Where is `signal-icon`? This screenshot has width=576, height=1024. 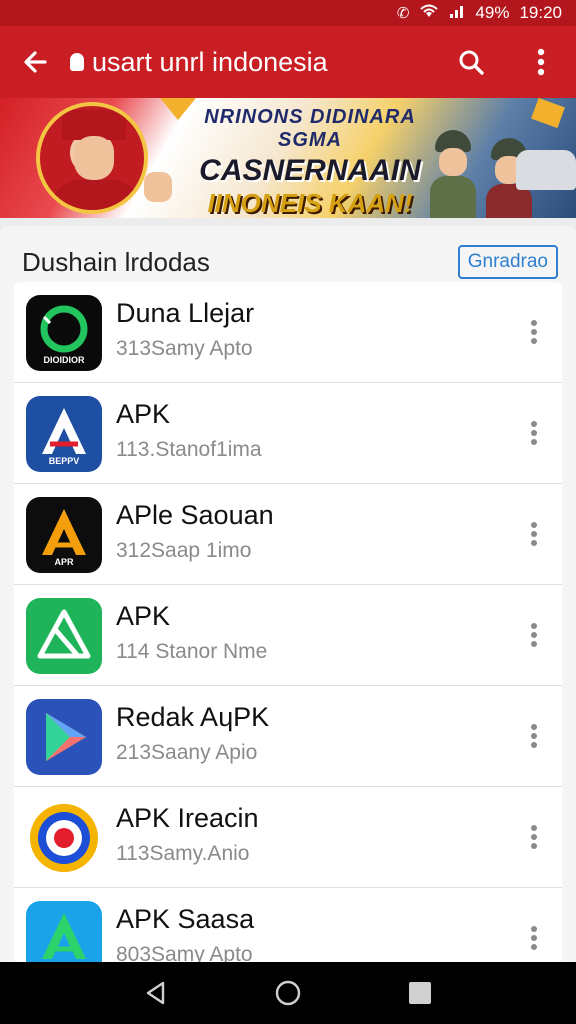 signal-icon is located at coordinates (457, 13).